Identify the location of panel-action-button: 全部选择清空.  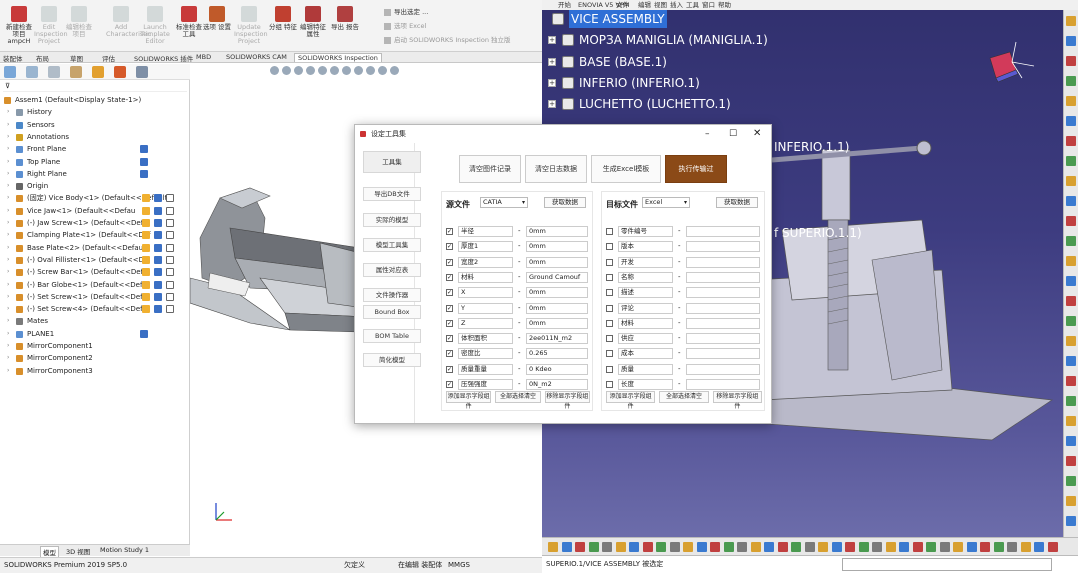
(518, 397).